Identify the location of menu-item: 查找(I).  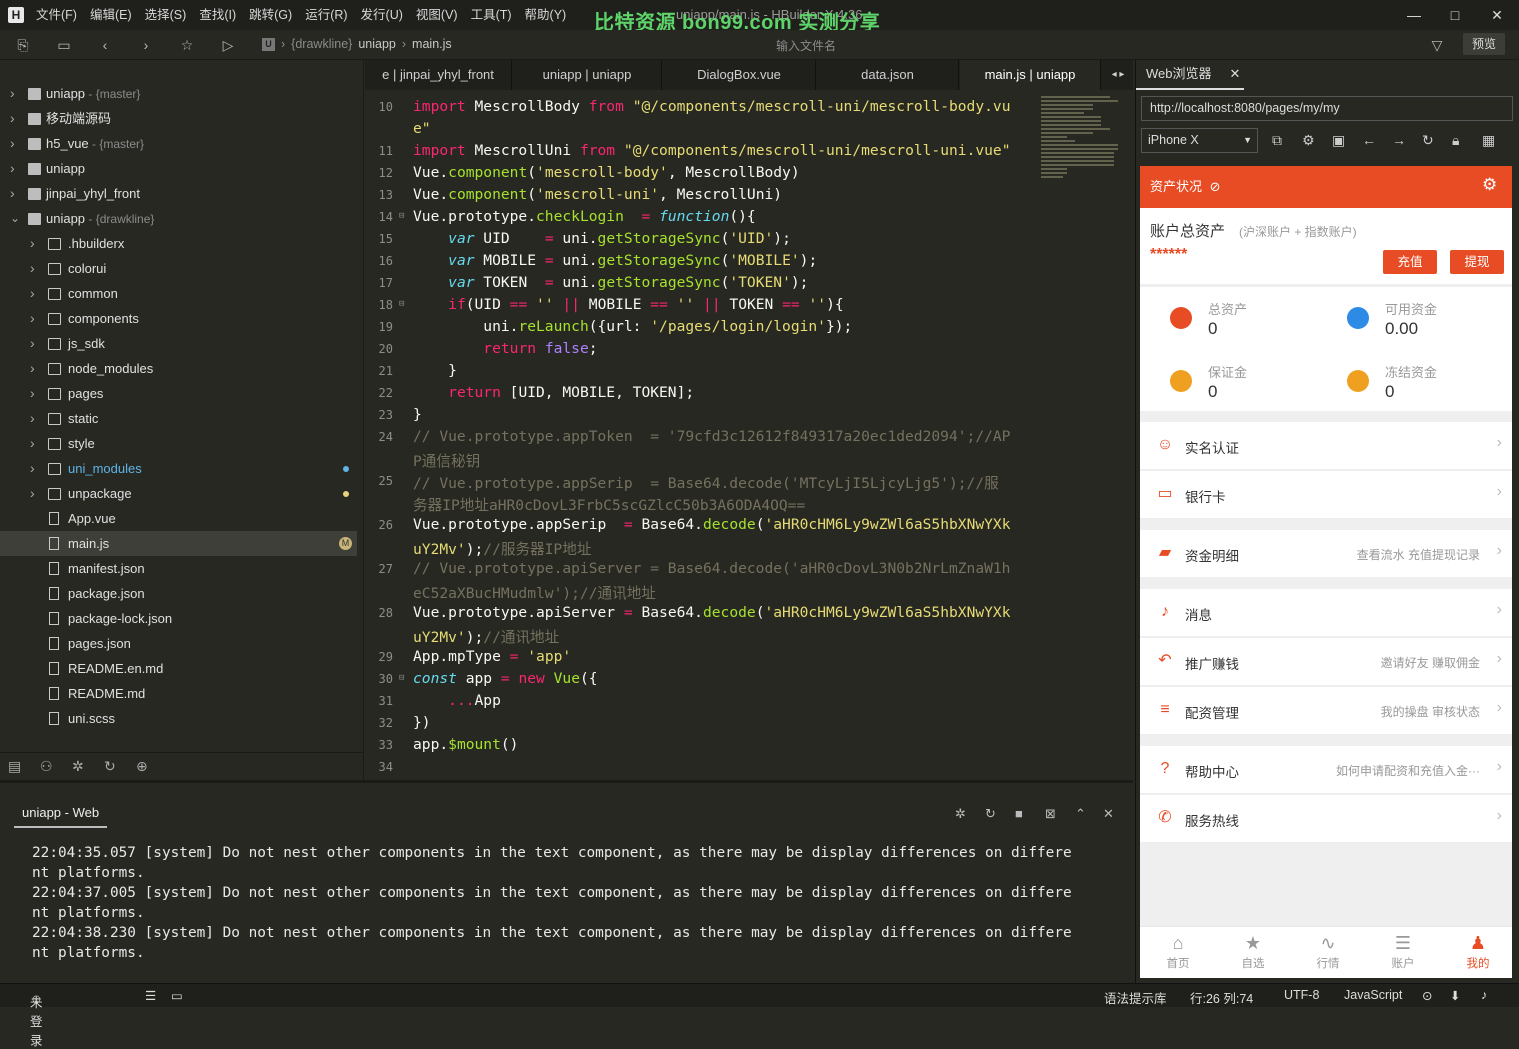
(217, 15).